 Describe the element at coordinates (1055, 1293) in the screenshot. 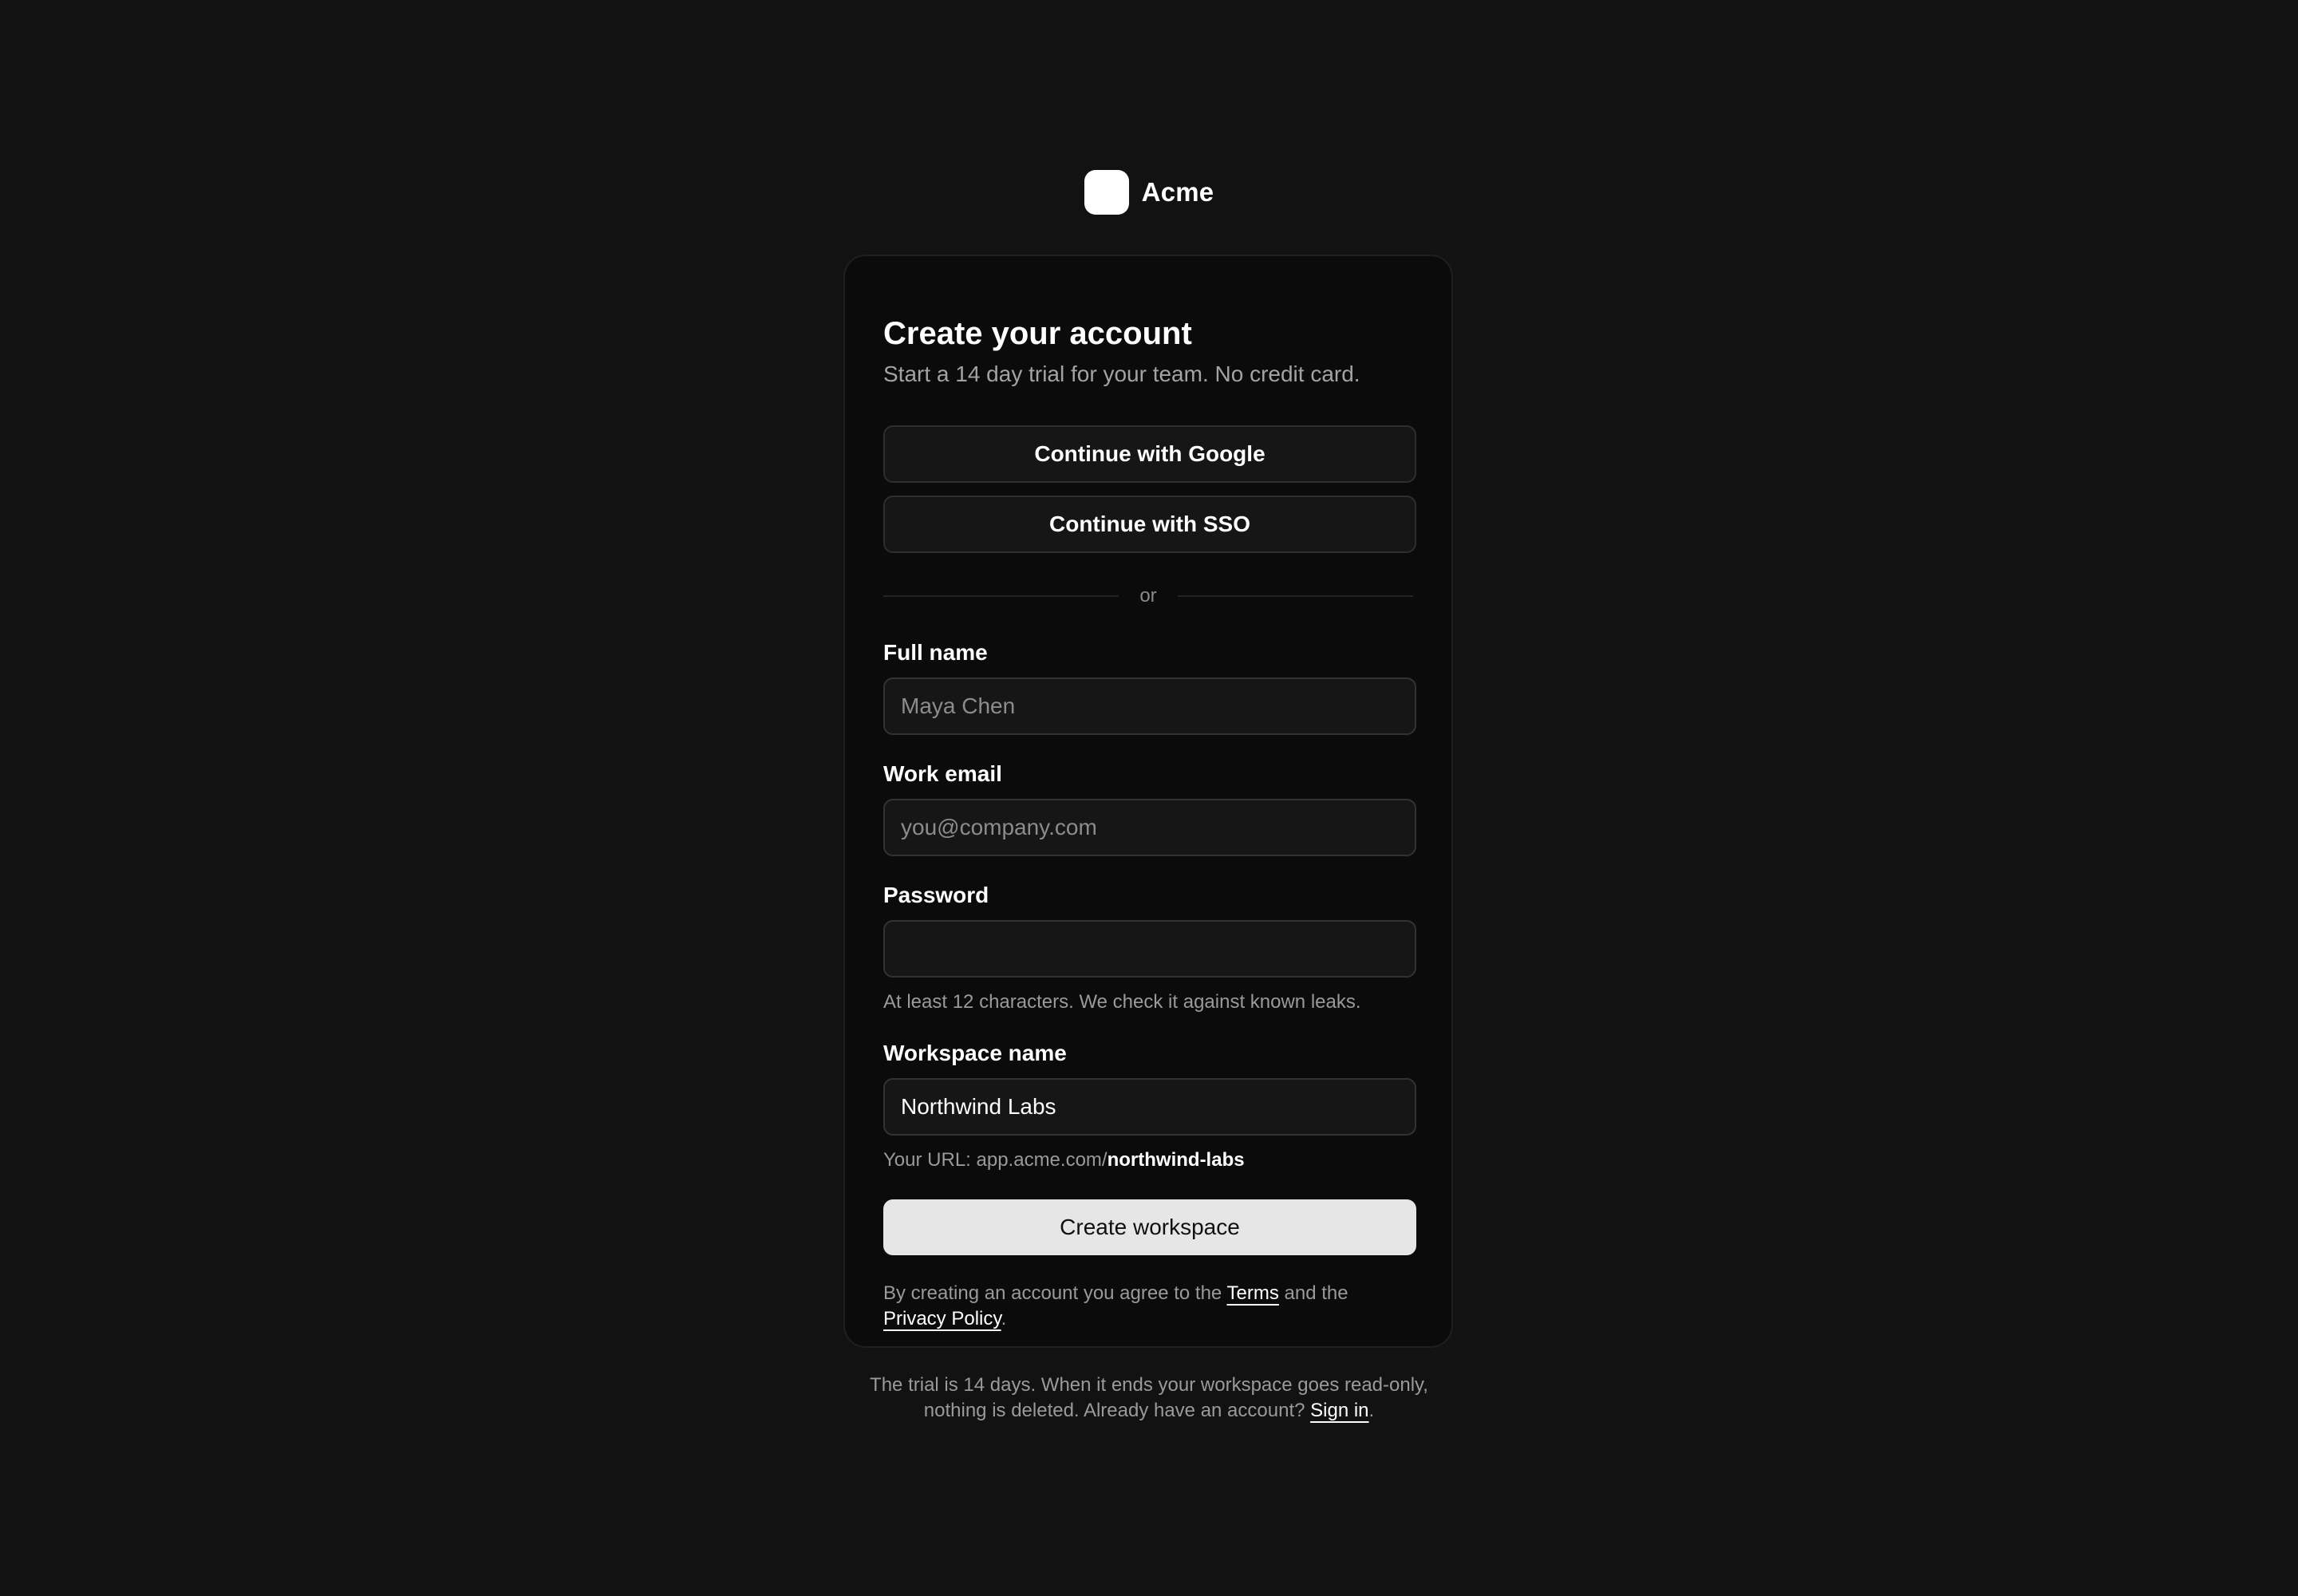

I see `legal-prefix: By creating an account you agree to the` at that location.